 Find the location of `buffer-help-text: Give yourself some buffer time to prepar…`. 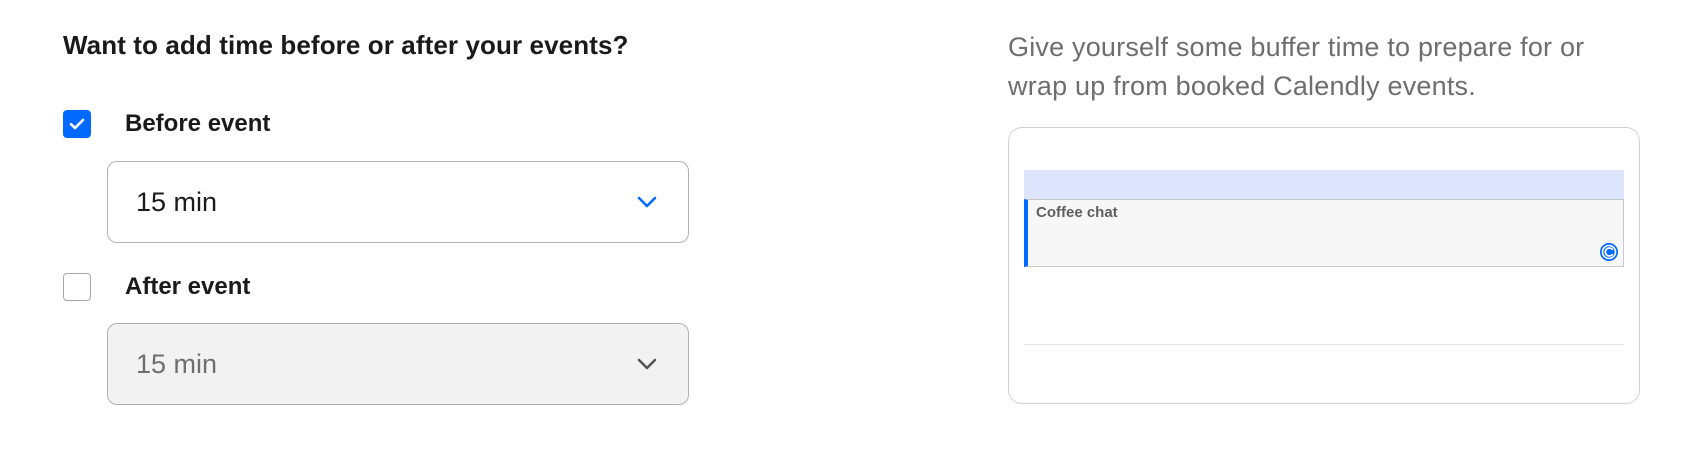

buffer-help-text: Give yourself some buffer time to prepar… is located at coordinates (1296, 66).